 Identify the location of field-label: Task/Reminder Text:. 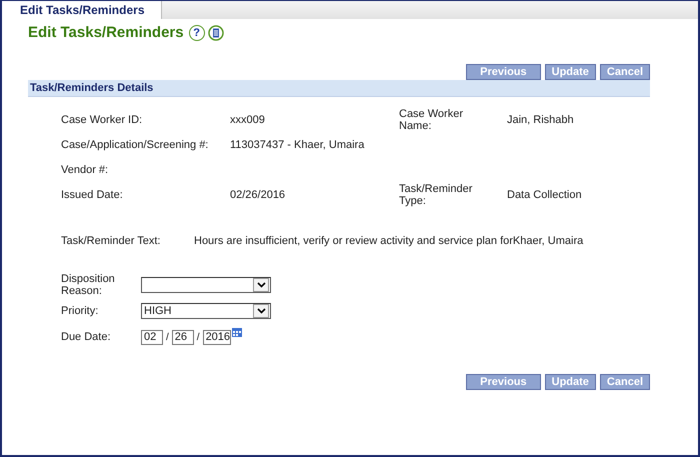
(111, 240).